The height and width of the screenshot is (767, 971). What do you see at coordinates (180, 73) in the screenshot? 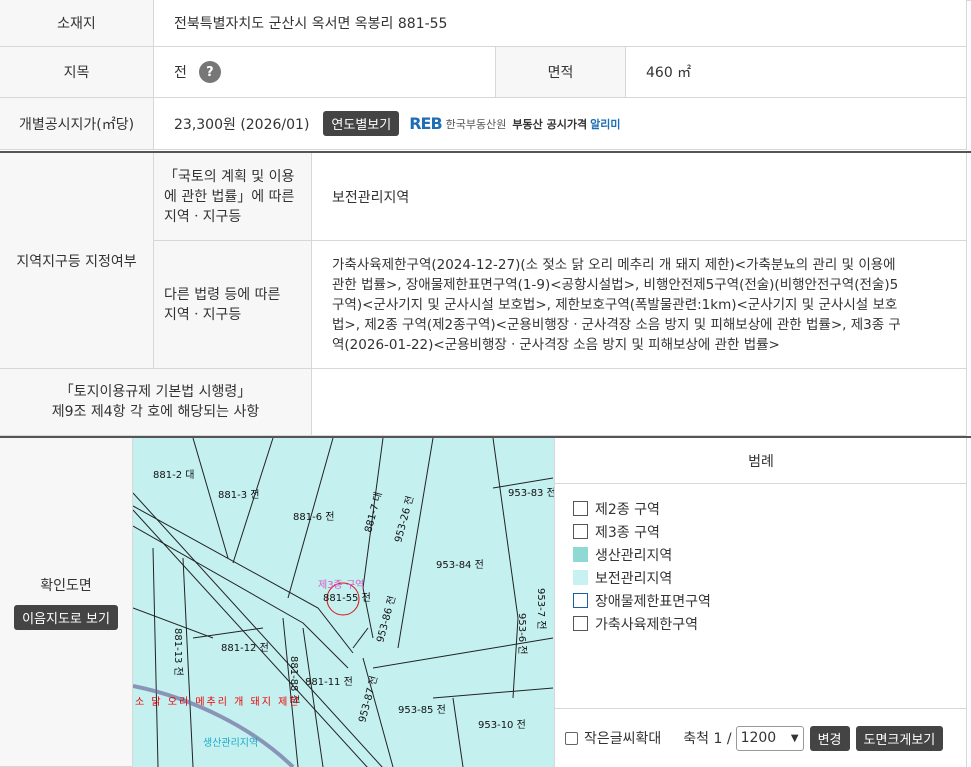
I see `land-category-value: 전` at bounding box center [180, 73].